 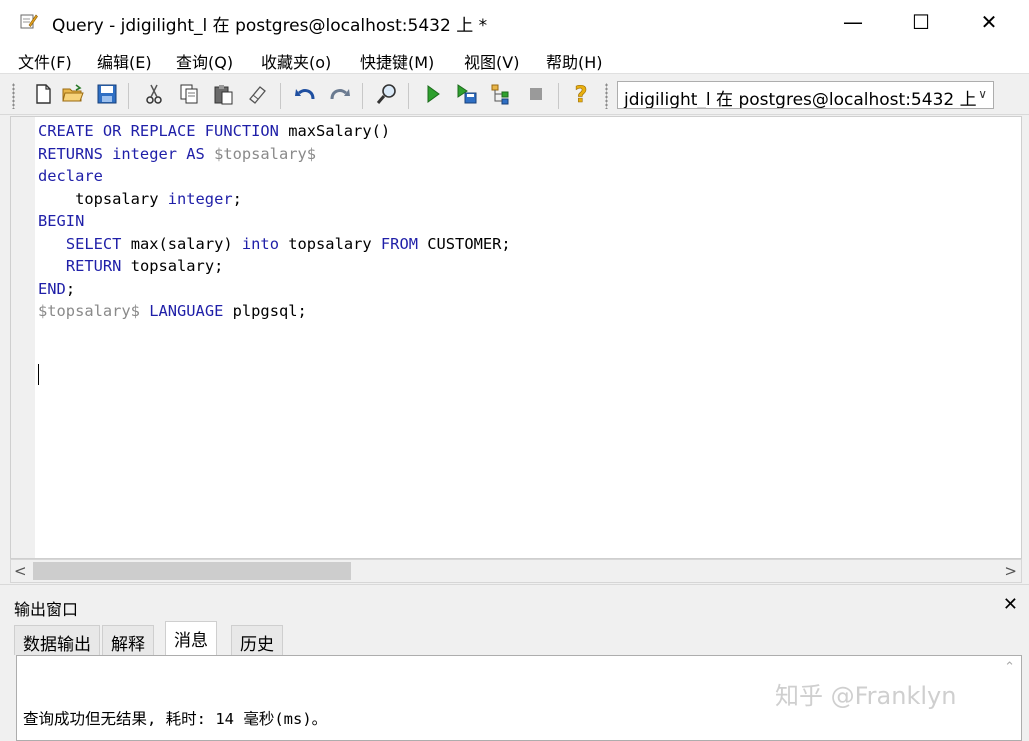 I want to click on editor-gutter, so click(x=23, y=337).